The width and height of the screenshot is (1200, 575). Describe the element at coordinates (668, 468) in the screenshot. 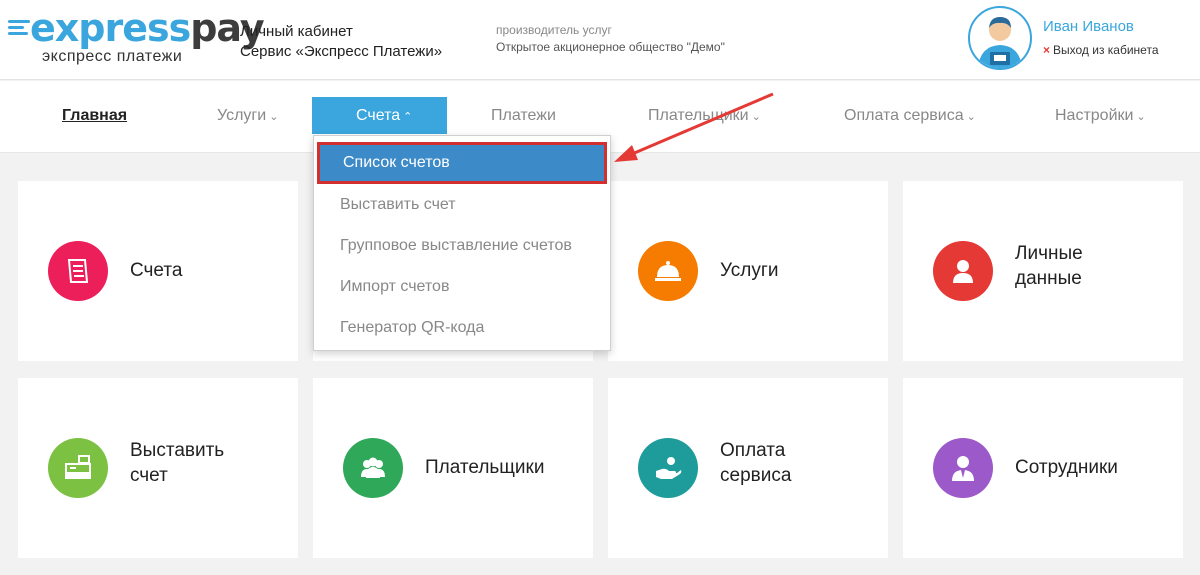

I see `hand-coin-icon` at that location.